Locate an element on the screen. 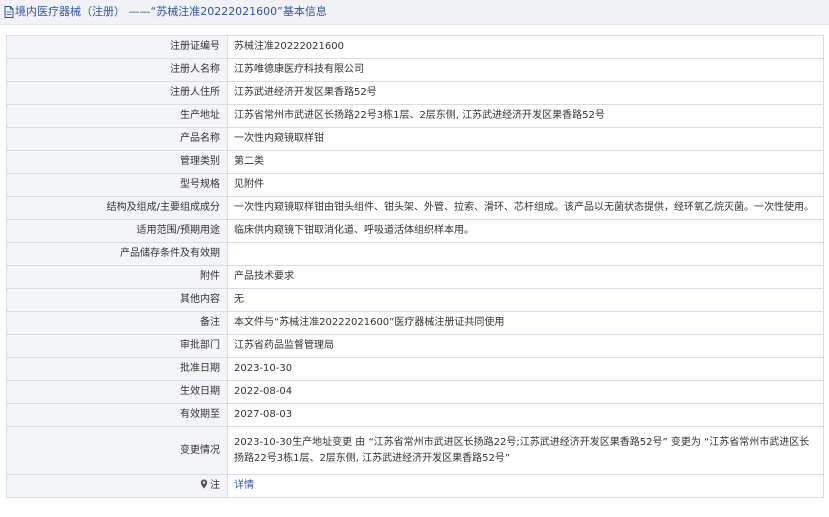 The height and width of the screenshot is (517, 829). table-row: 生效日期 2022-08-04 is located at coordinates (415, 392).